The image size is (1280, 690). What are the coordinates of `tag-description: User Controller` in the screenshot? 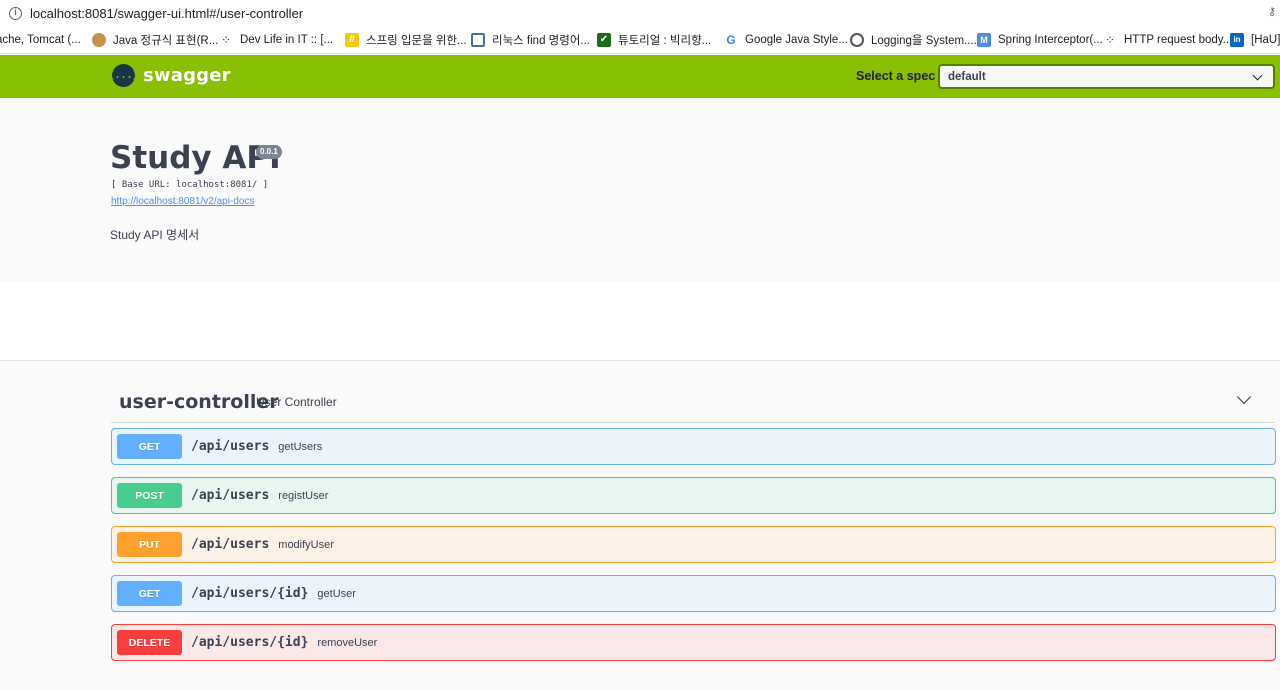 It's located at (296, 402).